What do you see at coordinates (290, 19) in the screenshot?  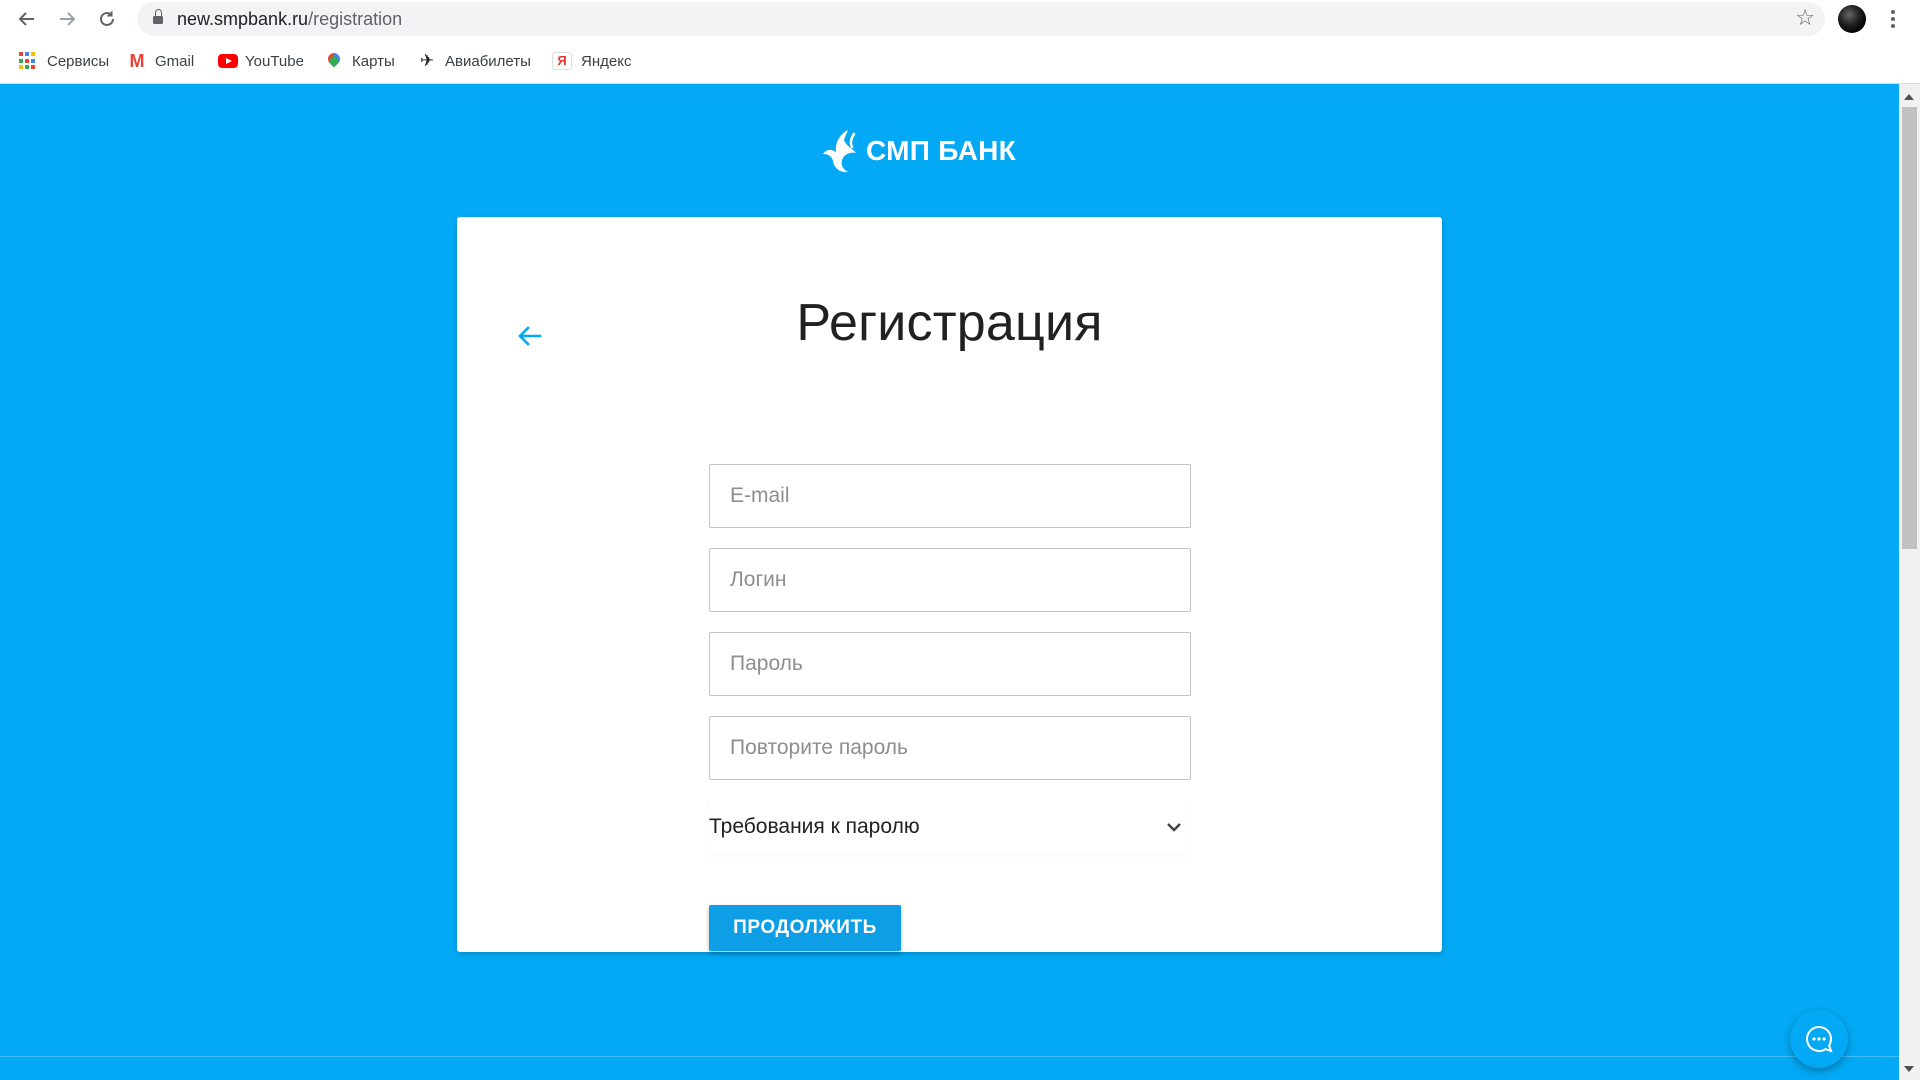 I see `url-text: new.smpbank.ru/registration` at bounding box center [290, 19].